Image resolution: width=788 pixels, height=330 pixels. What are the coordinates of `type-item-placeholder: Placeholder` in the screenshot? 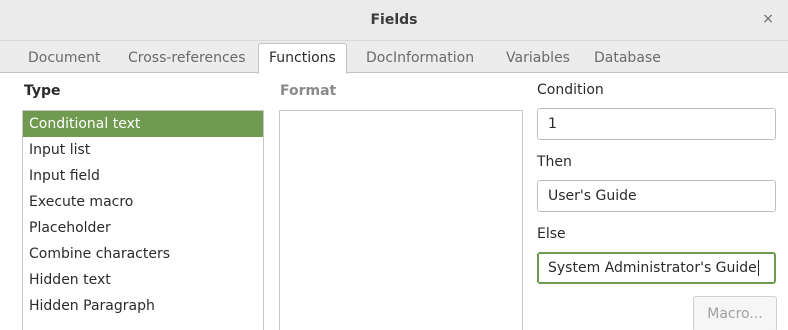 It's located at (143, 228).